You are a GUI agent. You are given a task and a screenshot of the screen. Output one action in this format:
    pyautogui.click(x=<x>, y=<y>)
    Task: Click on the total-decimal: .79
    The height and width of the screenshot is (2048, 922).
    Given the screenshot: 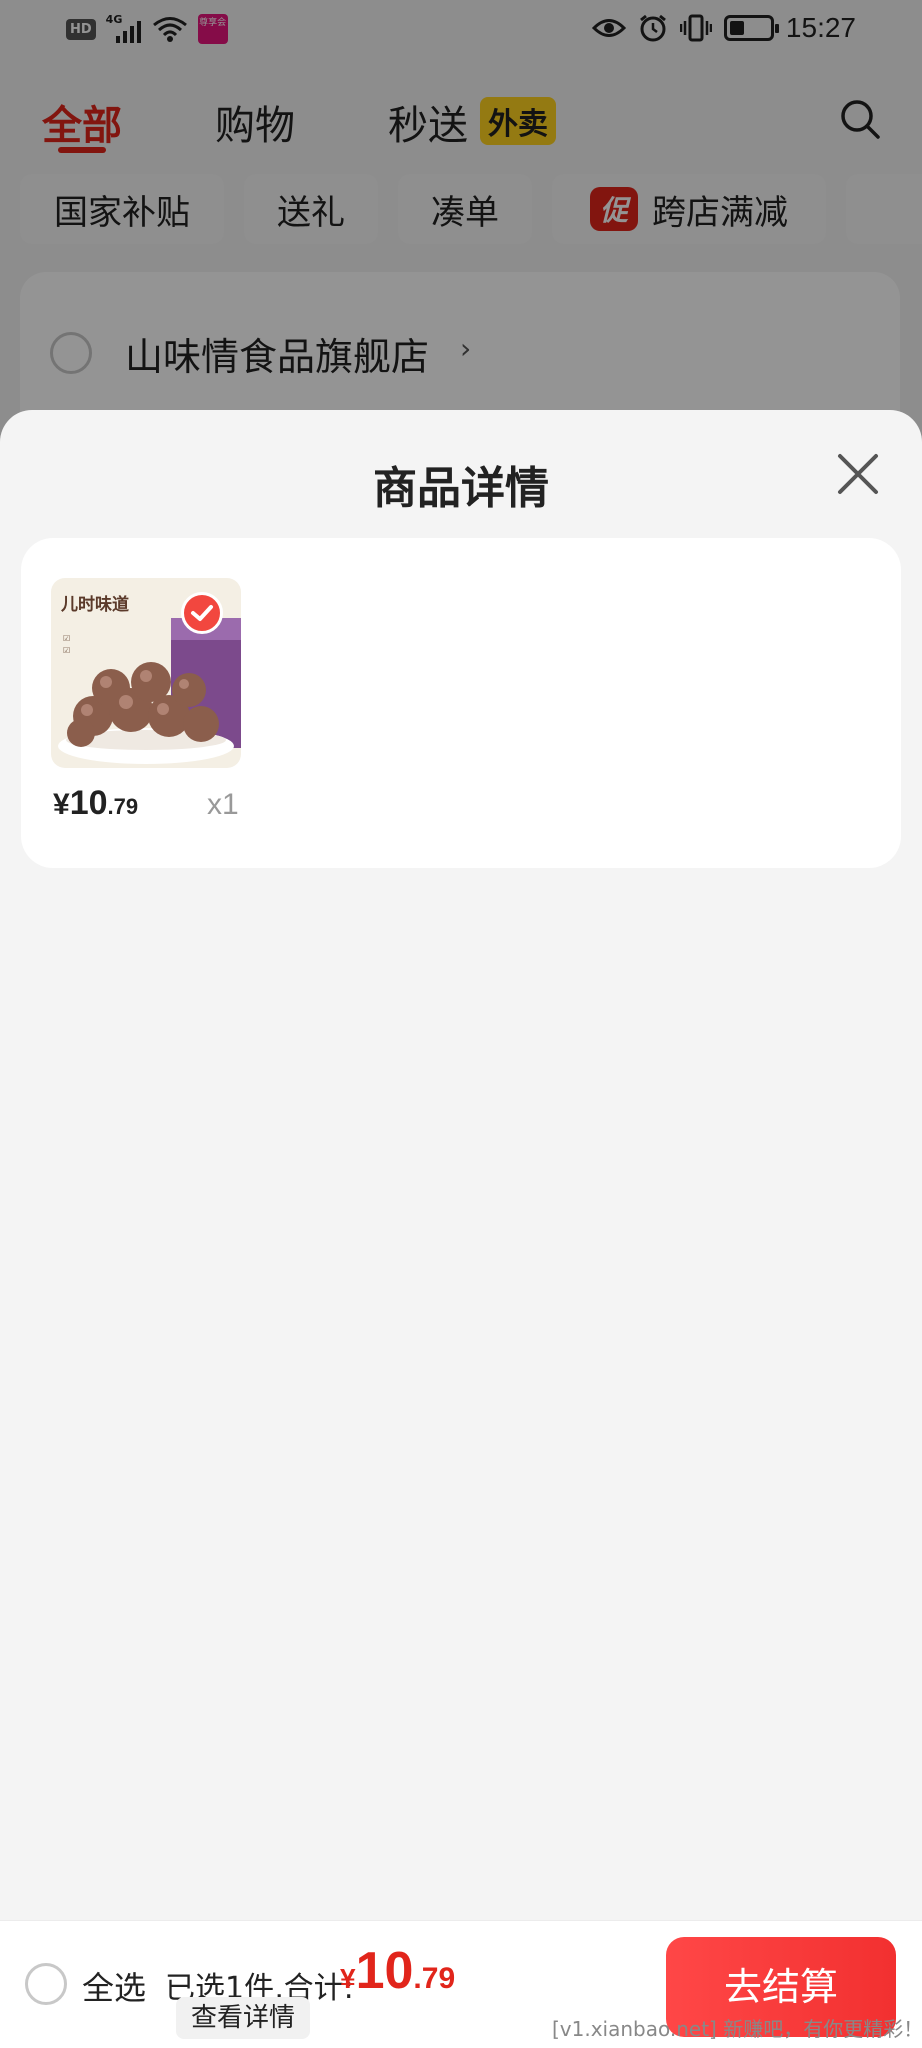 What is the action you would take?
    pyautogui.click(x=434, y=1978)
    